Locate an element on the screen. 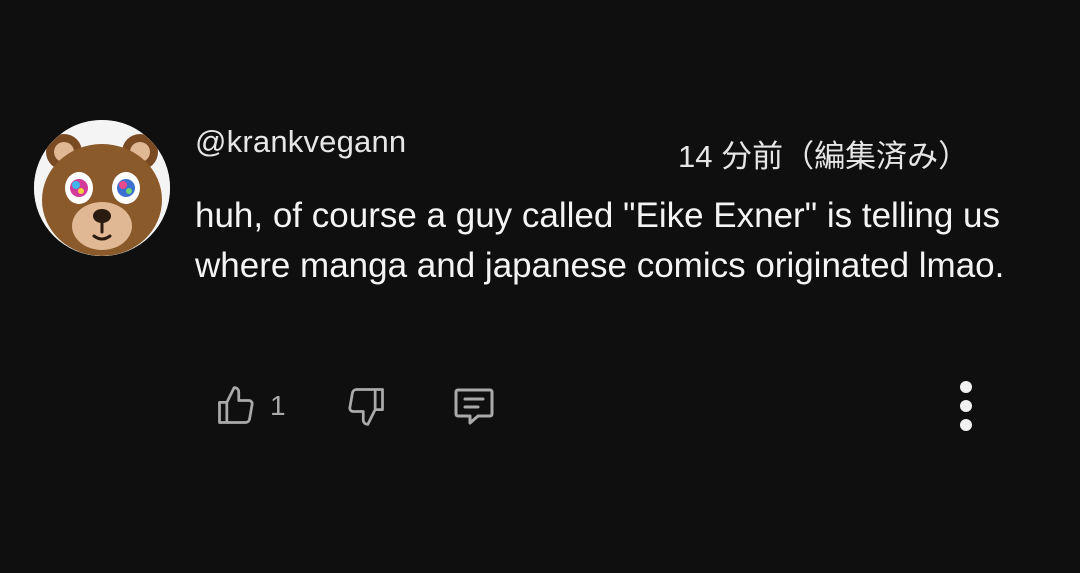 The width and height of the screenshot is (1080, 573). comment-actions: 1 is located at coordinates (540, 406).